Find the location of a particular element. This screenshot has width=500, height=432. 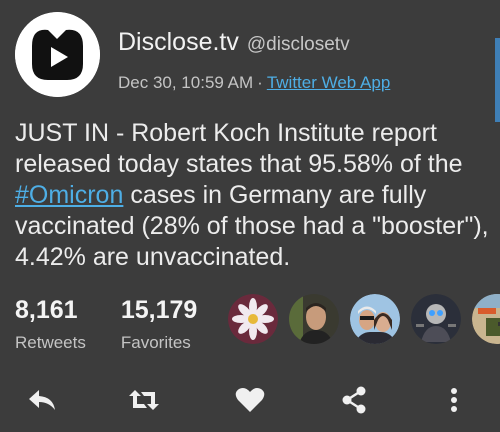

more-vertical-icon is located at coordinates (454, 400).